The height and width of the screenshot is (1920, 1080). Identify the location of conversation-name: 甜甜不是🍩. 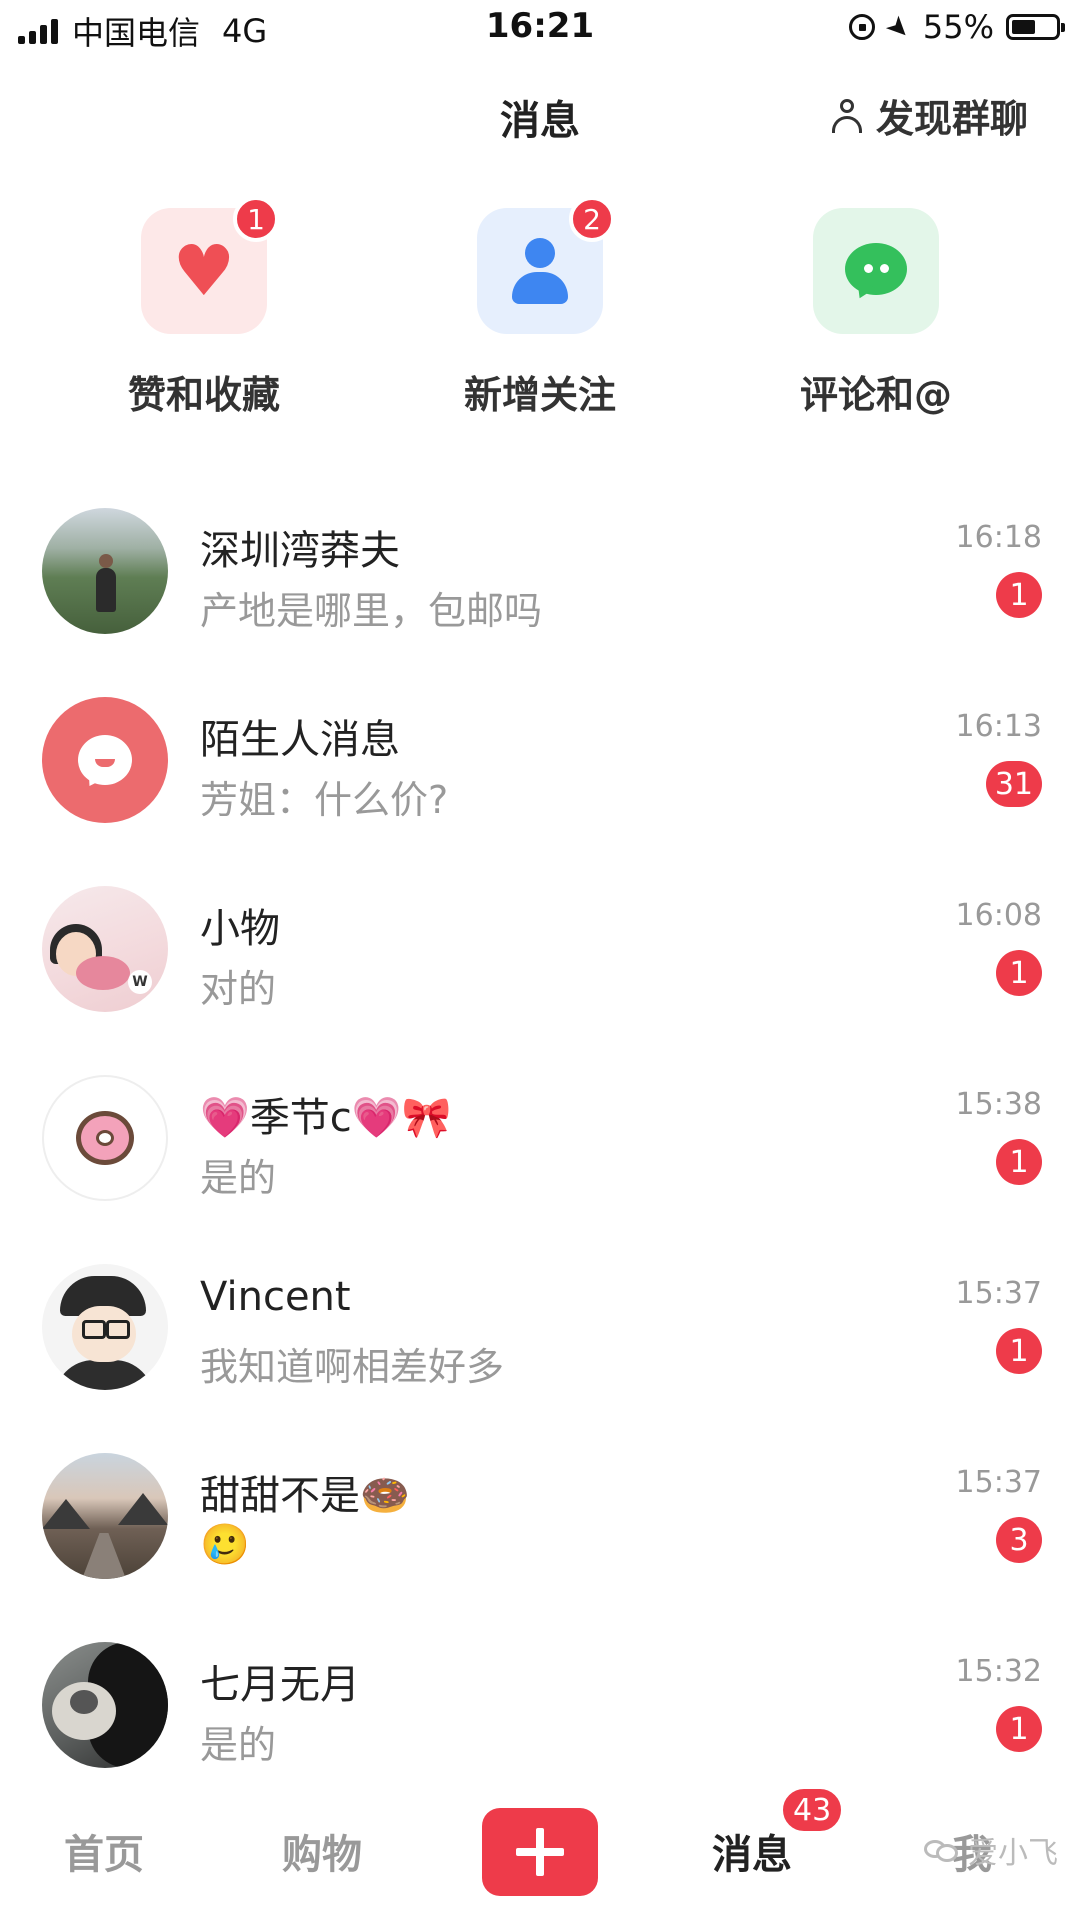
(305, 1492).